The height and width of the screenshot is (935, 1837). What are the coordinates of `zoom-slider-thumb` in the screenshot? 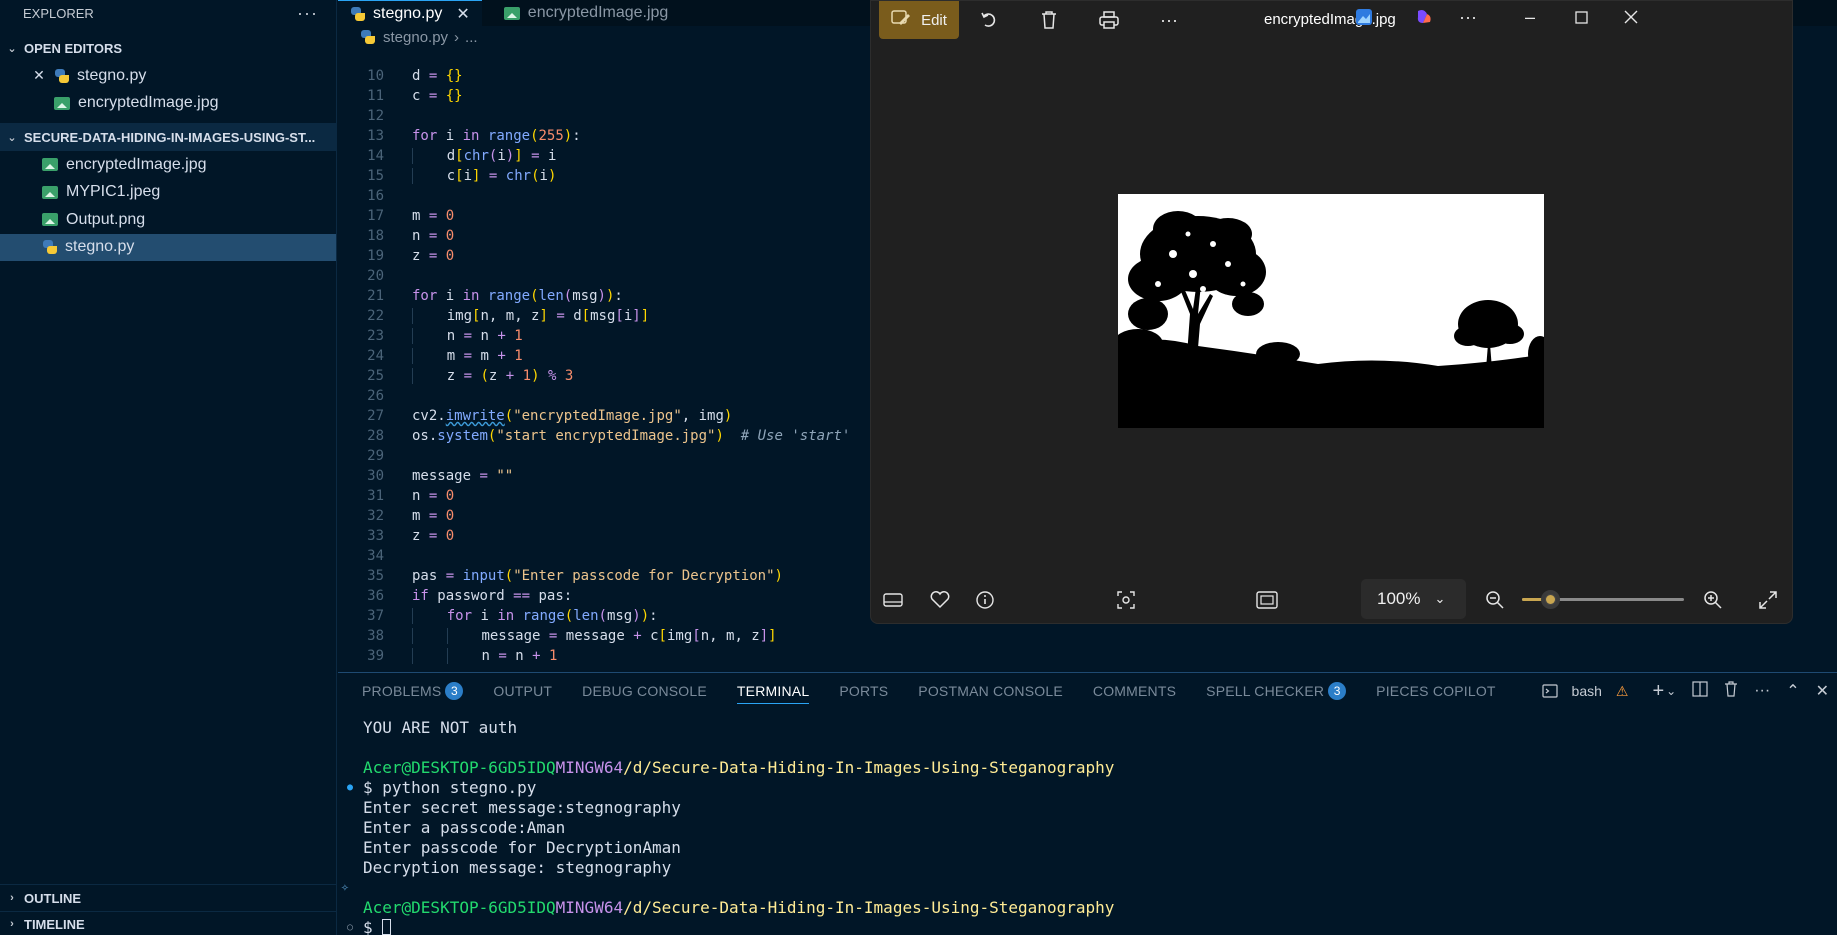 It's located at (1550, 599).